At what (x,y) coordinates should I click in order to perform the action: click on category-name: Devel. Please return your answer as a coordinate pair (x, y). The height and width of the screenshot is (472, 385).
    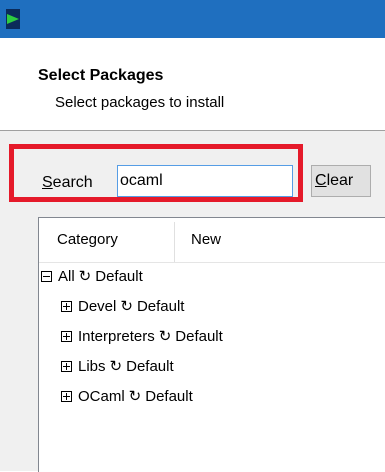
    Looking at the image, I should click on (97, 306).